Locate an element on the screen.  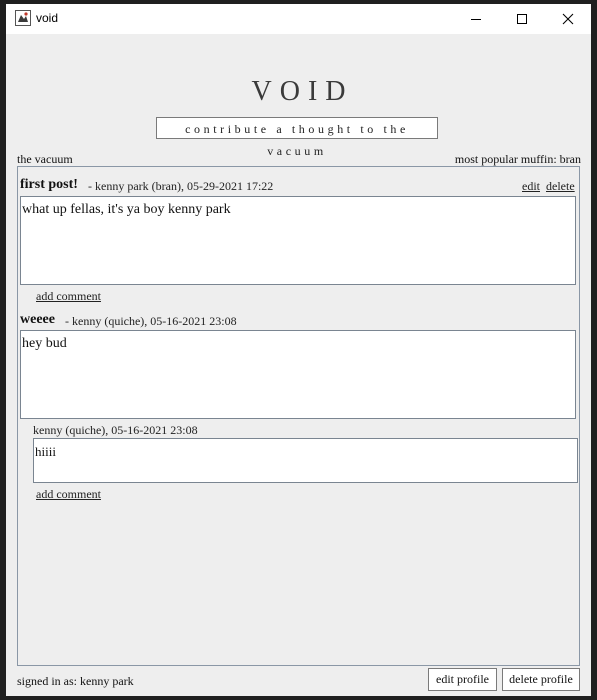
post-title: first post! is located at coordinates (49, 184).